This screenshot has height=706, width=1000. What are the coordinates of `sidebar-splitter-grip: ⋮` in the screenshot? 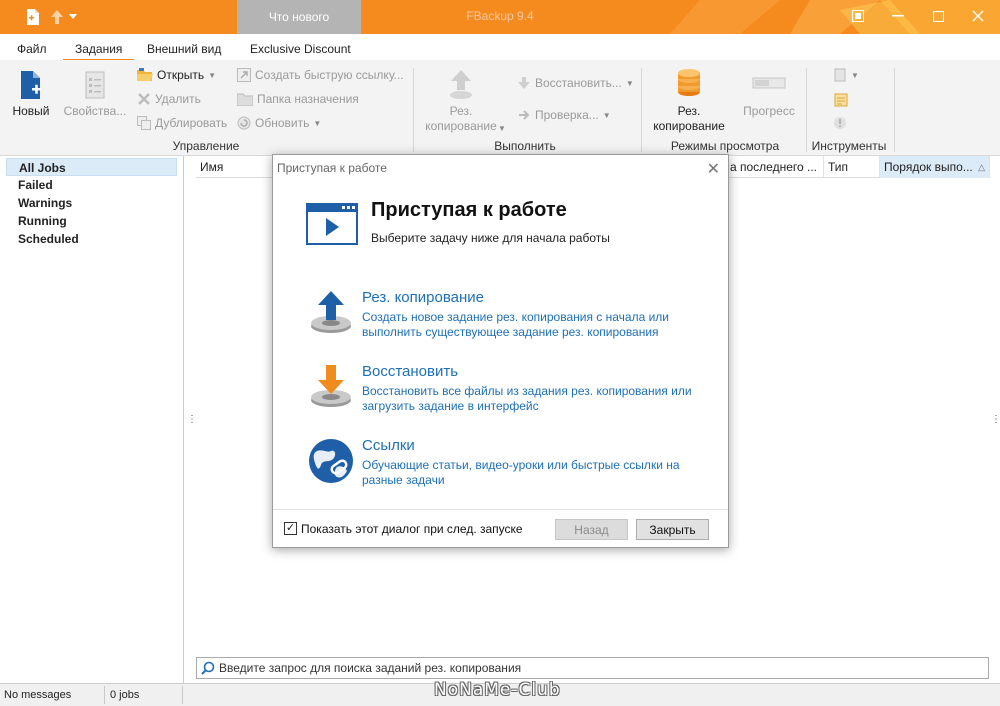 It's located at (192, 419).